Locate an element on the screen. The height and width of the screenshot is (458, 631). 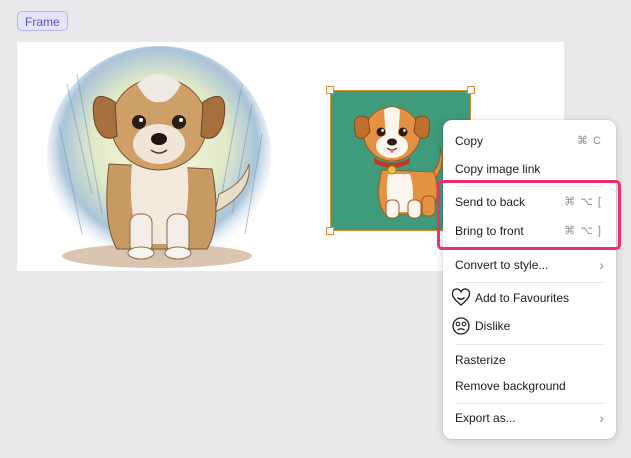
resize-handle-top-left is located at coordinates (330, 90).